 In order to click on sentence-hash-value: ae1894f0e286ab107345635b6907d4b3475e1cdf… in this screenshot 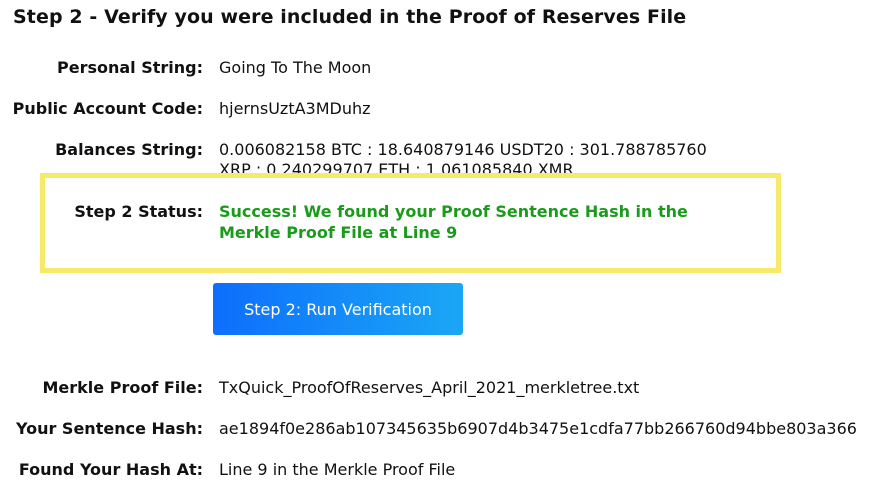, I will do `click(538, 428)`.